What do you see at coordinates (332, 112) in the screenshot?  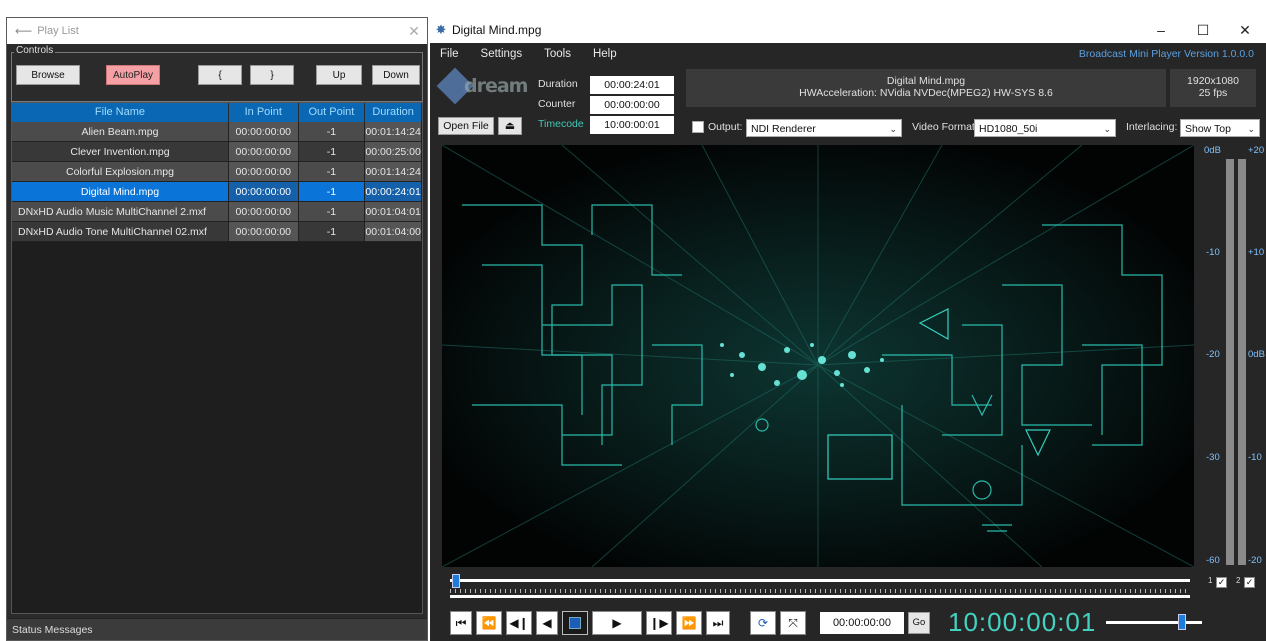 I see `column-header-out-point: Out Point` at bounding box center [332, 112].